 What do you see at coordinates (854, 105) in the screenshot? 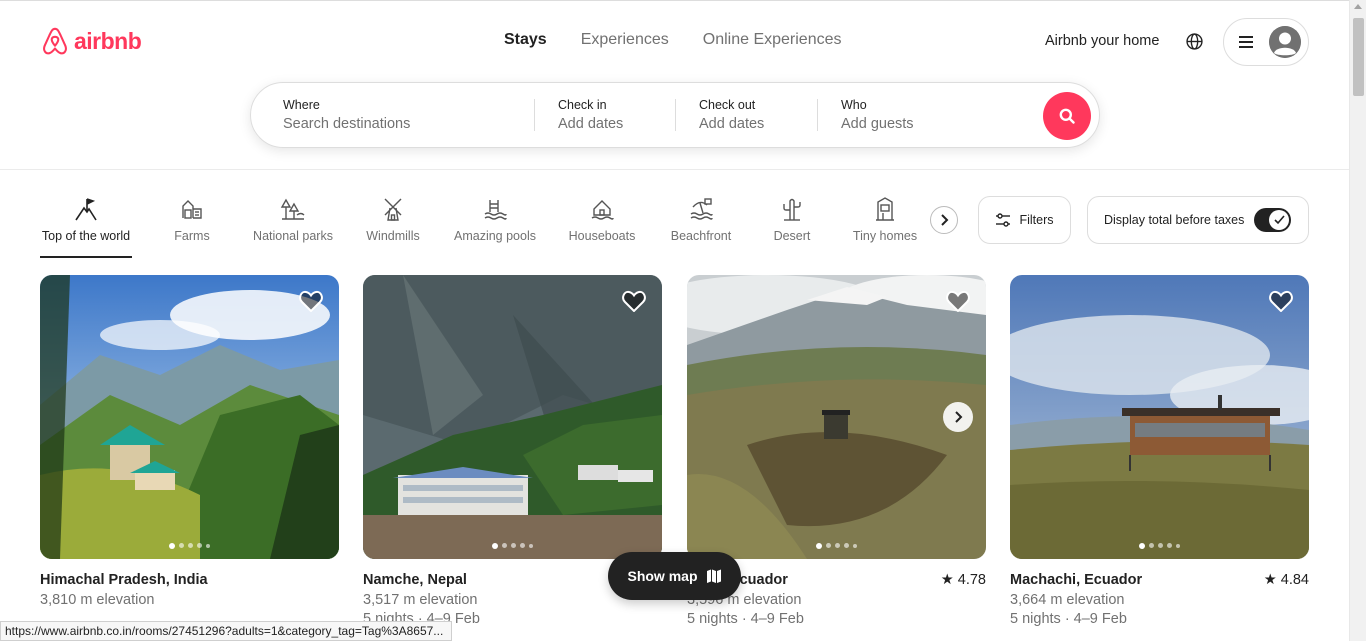
I see `who-label: Who` at bounding box center [854, 105].